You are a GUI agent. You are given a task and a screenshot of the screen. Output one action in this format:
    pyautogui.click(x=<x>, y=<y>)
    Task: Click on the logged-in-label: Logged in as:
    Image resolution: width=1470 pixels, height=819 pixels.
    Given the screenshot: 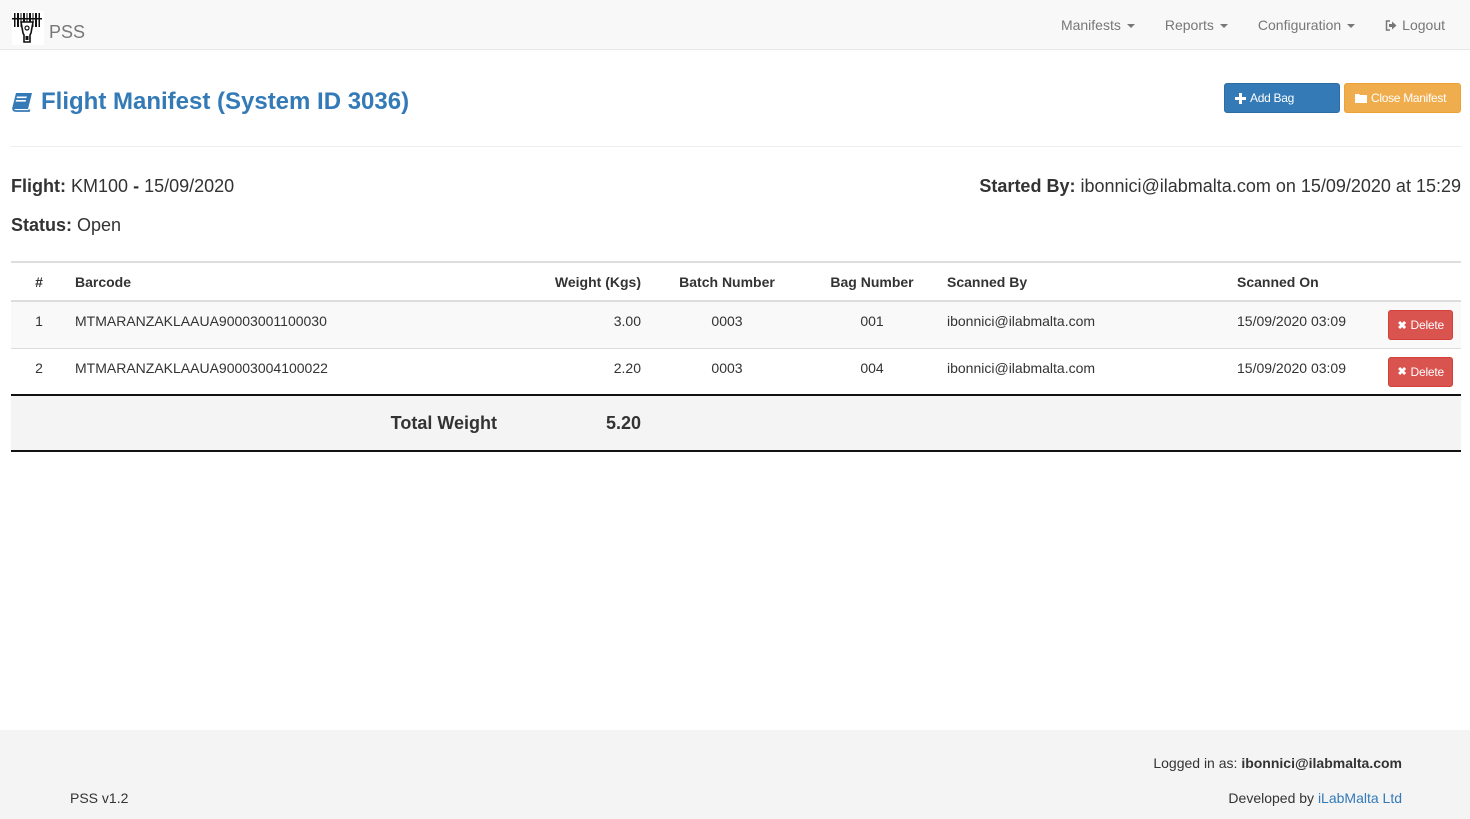 What is the action you would take?
    pyautogui.click(x=1195, y=763)
    